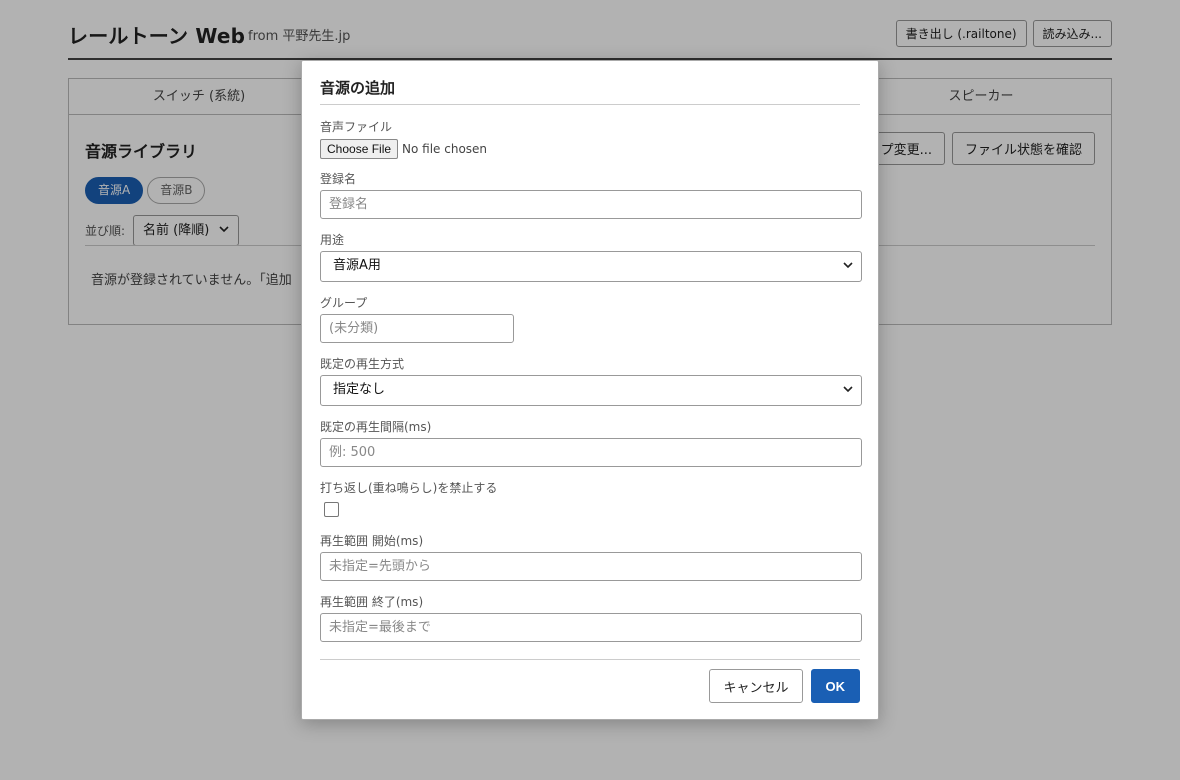  What do you see at coordinates (362, 364) in the screenshot?
I see `playmode-label: 既定の再生方式` at bounding box center [362, 364].